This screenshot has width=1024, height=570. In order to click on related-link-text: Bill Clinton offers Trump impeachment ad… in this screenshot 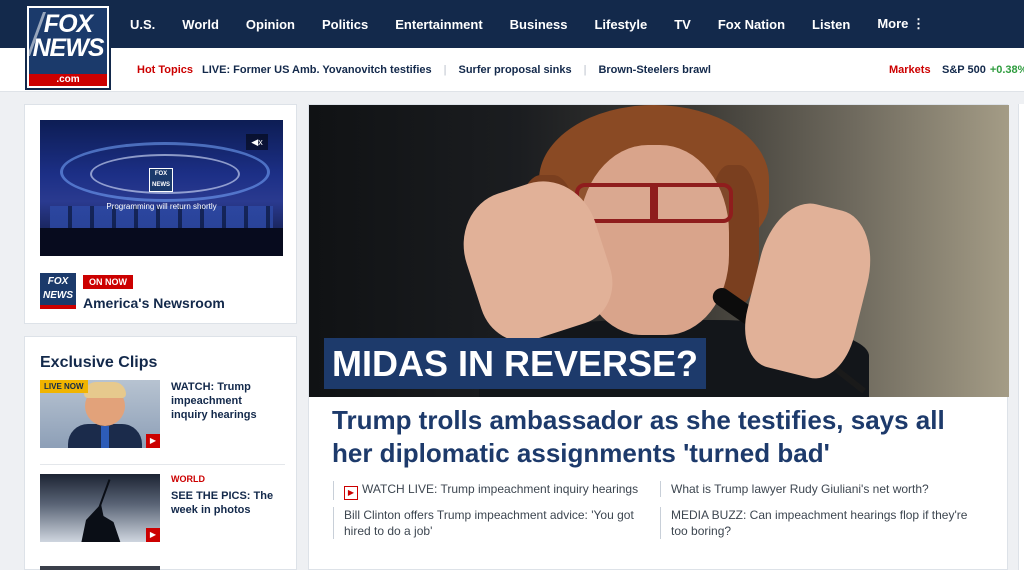, I will do `click(489, 523)`.